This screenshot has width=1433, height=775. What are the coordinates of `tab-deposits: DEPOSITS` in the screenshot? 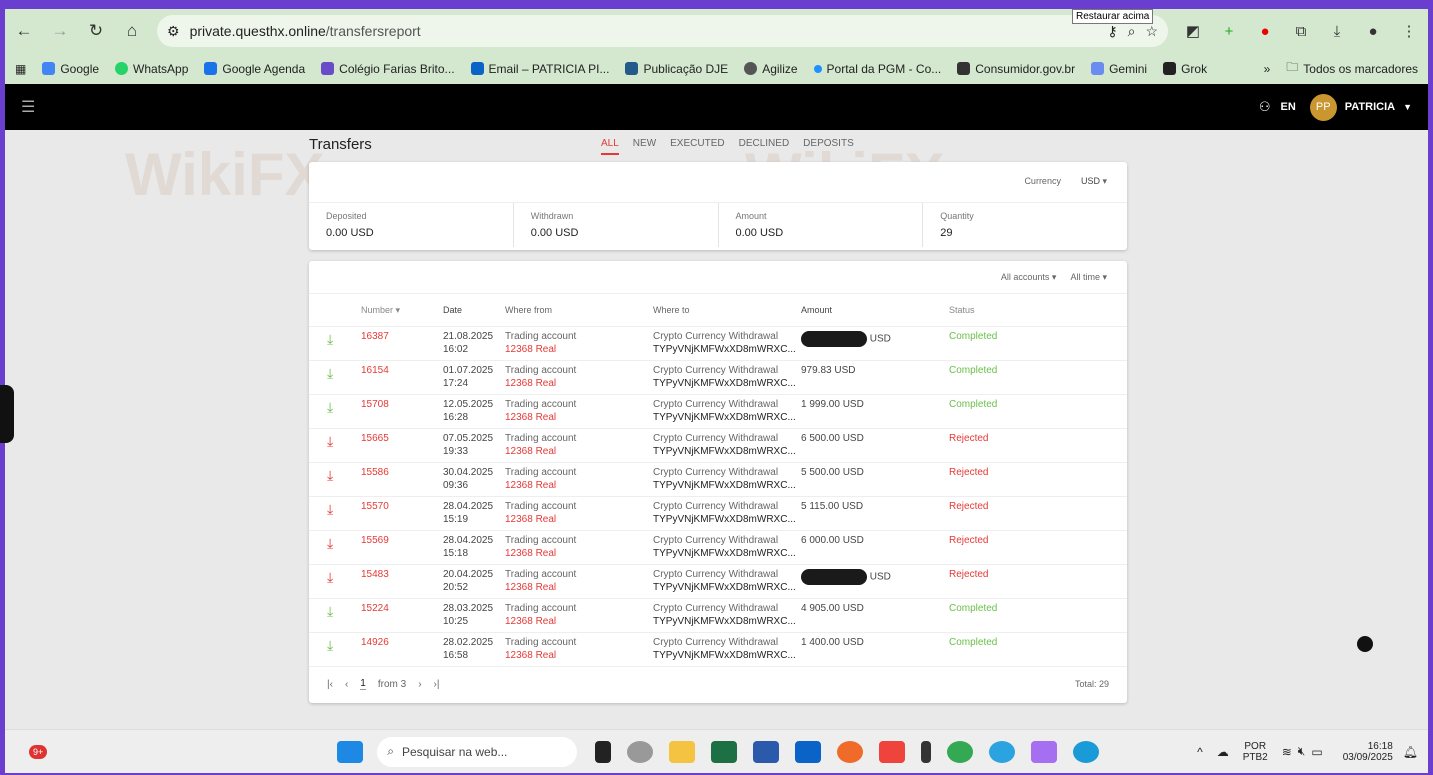 It's located at (828, 146).